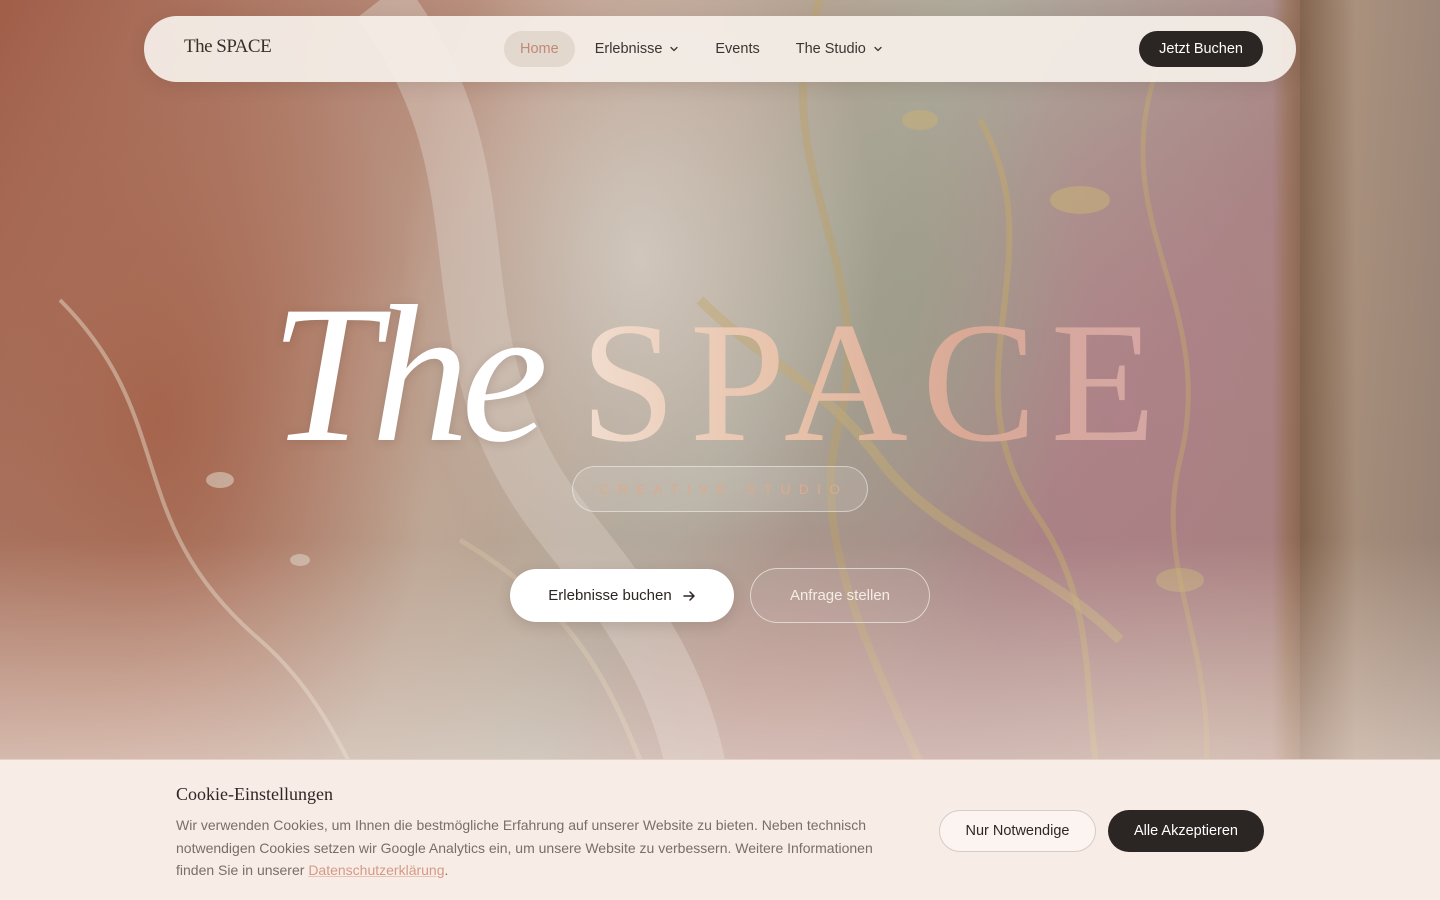 This screenshot has height=900, width=1440. I want to click on book-experiences-button: Erlebnisse buchen, so click(622, 595).